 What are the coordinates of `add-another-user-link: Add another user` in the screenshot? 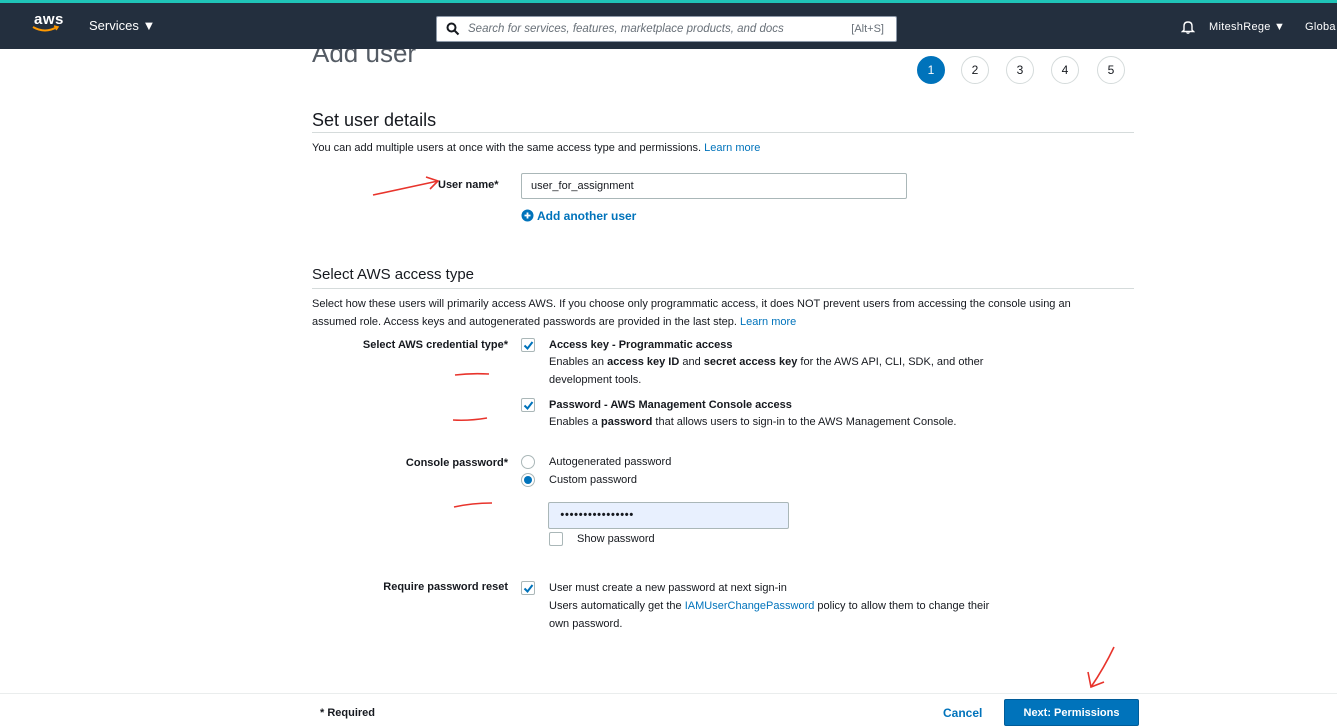 It's located at (578, 216).